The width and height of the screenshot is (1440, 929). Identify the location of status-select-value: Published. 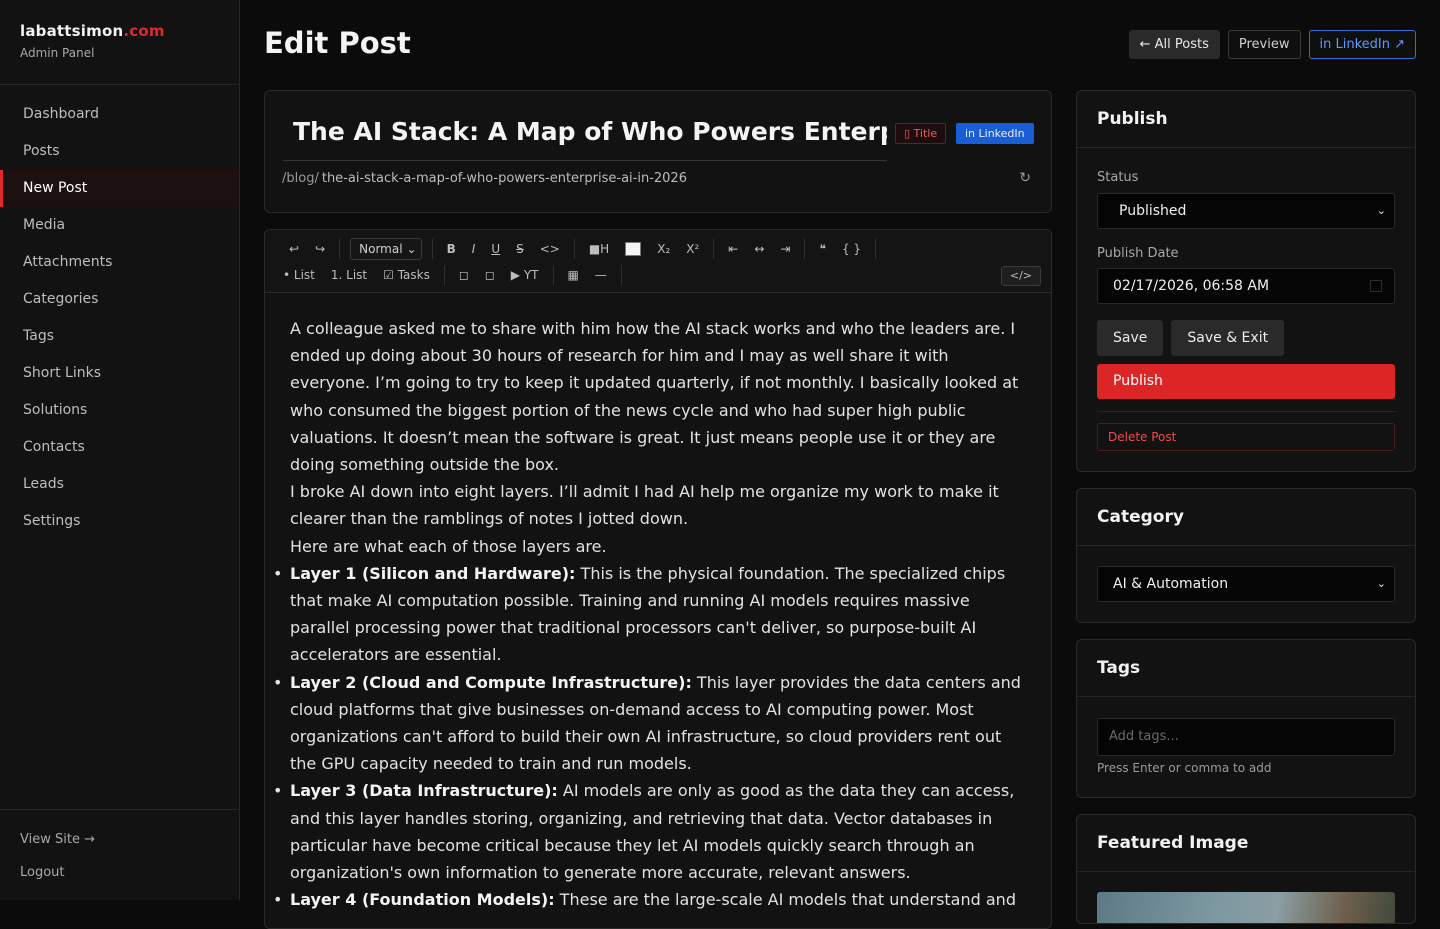
(1153, 211).